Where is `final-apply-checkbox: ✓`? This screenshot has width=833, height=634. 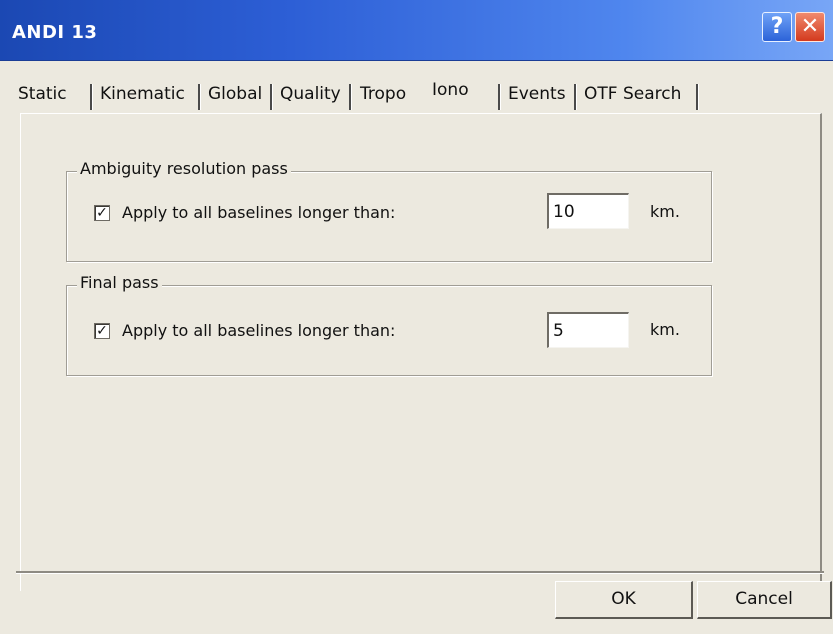
final-apply-checkbox: ✓ is located at coordinates (102, 331).